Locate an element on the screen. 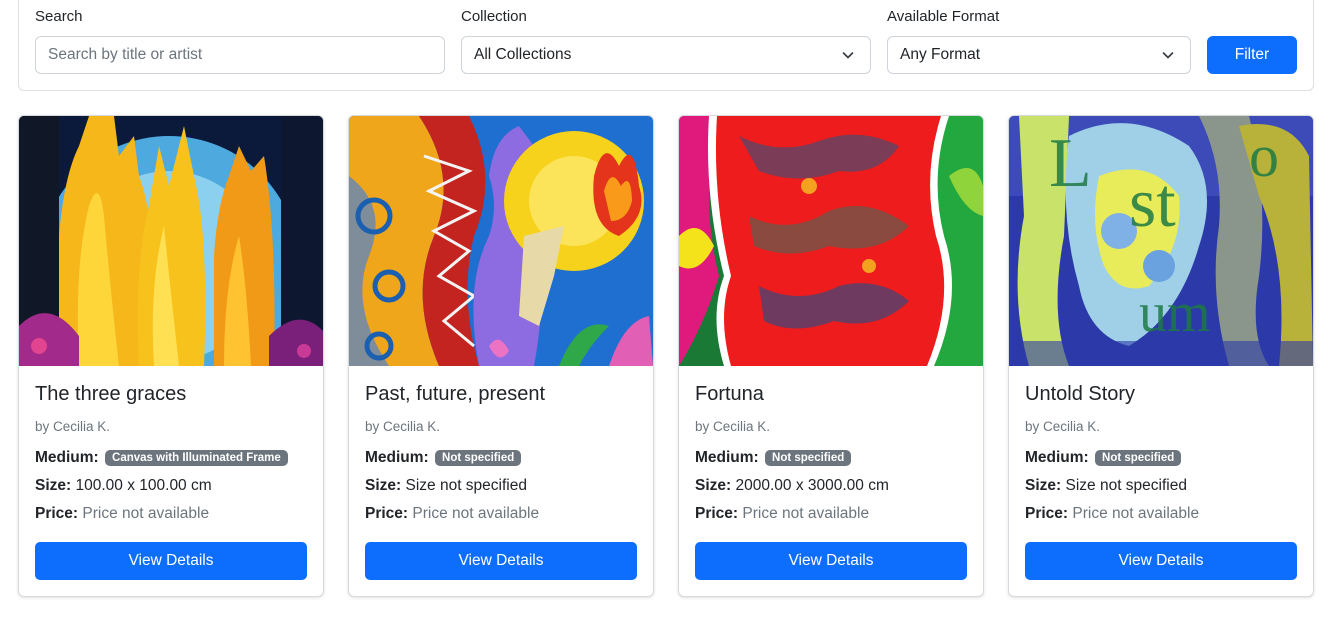 The image size is (1330, 618). svg-text: o is located at coordinates (1264, 156).